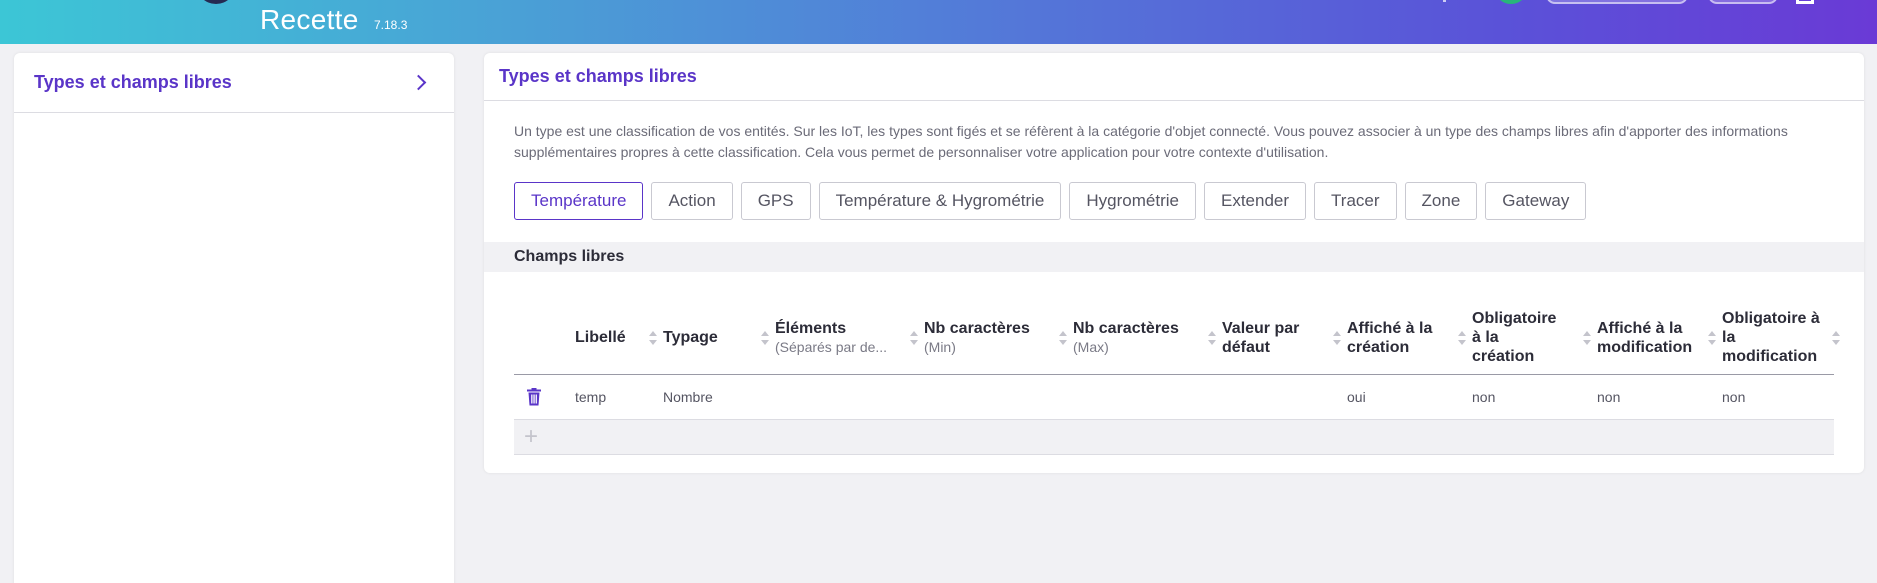  What do you see at coordinates (619, 337) in the screenshot?
I see `column-header-libelle: Libellé` at bounding box center [619, 337].